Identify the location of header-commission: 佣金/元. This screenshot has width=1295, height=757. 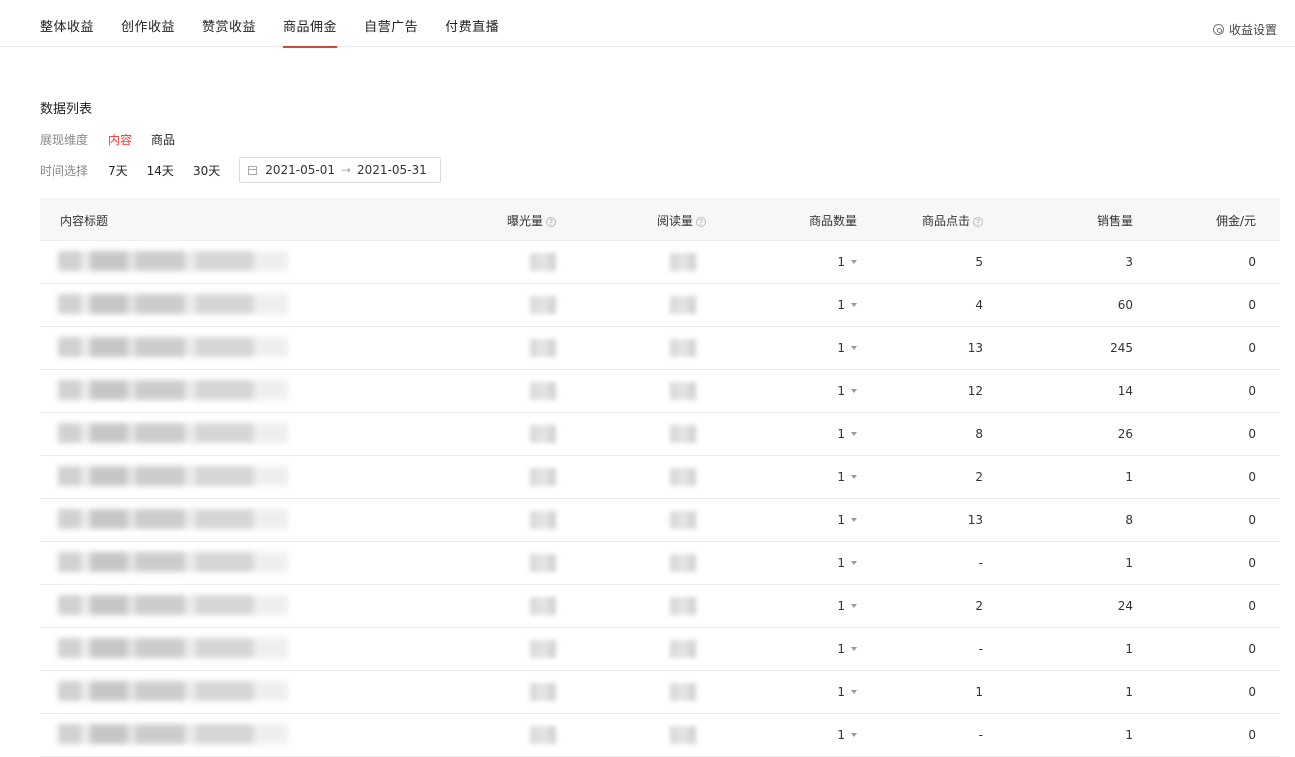
(1235, 221).